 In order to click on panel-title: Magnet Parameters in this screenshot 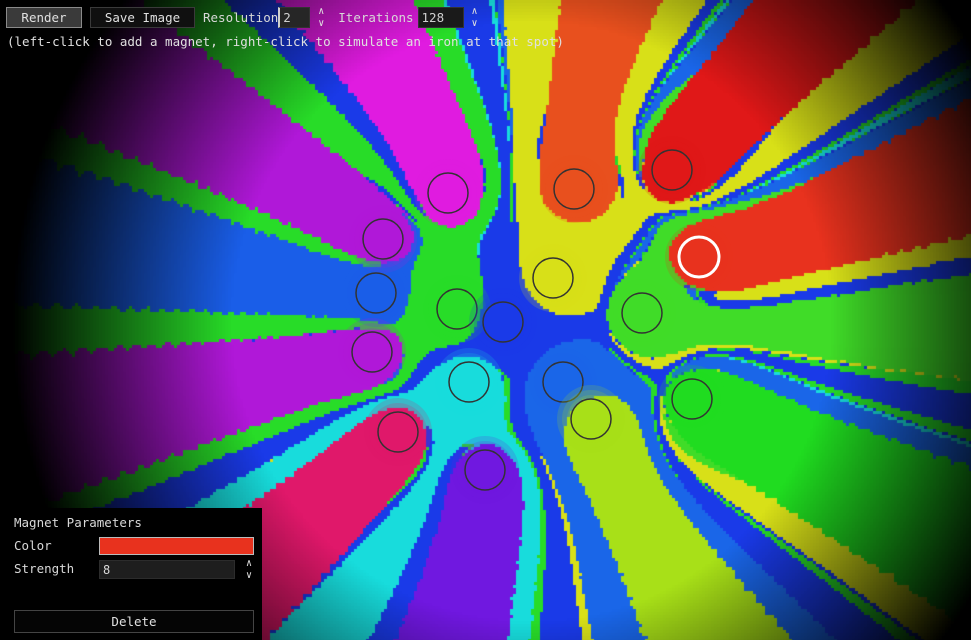, I will do `click(78, 522)`.